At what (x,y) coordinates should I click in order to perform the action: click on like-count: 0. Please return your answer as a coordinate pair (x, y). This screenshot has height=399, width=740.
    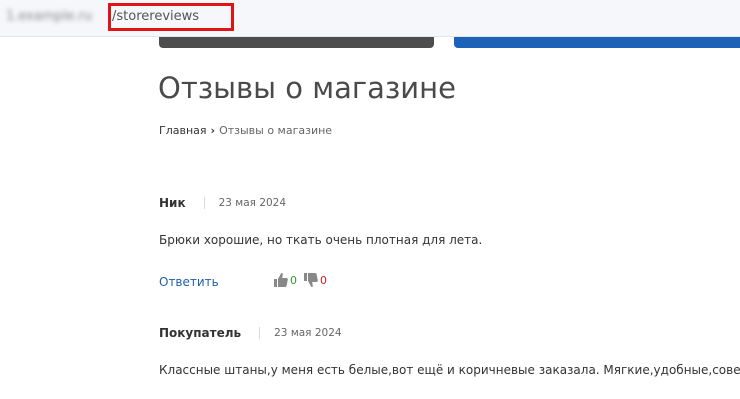
    Looking at the image, I should click on (293, 280).